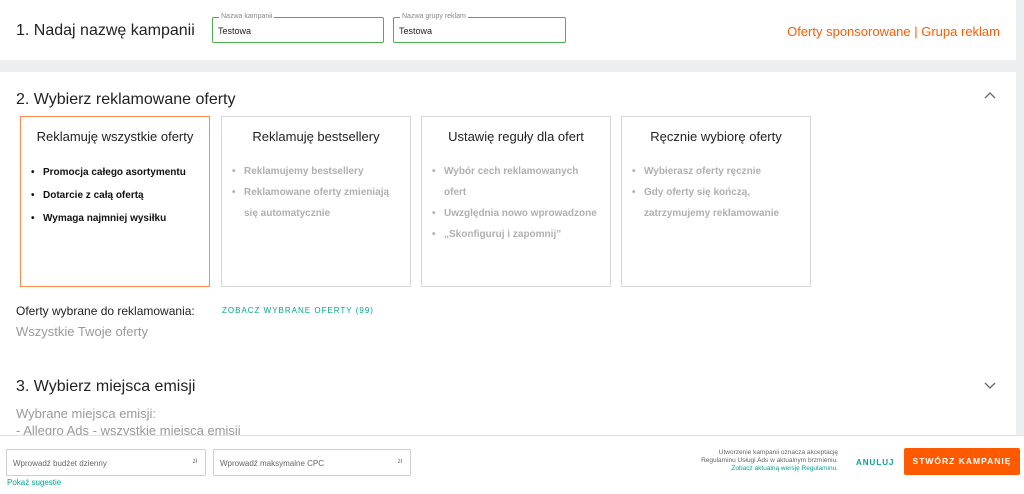  Describe the element at coordinates (105, 311) in the screenshot. I see `selected-offers-label: Oferty wybrane do reklamowania:` at that location.